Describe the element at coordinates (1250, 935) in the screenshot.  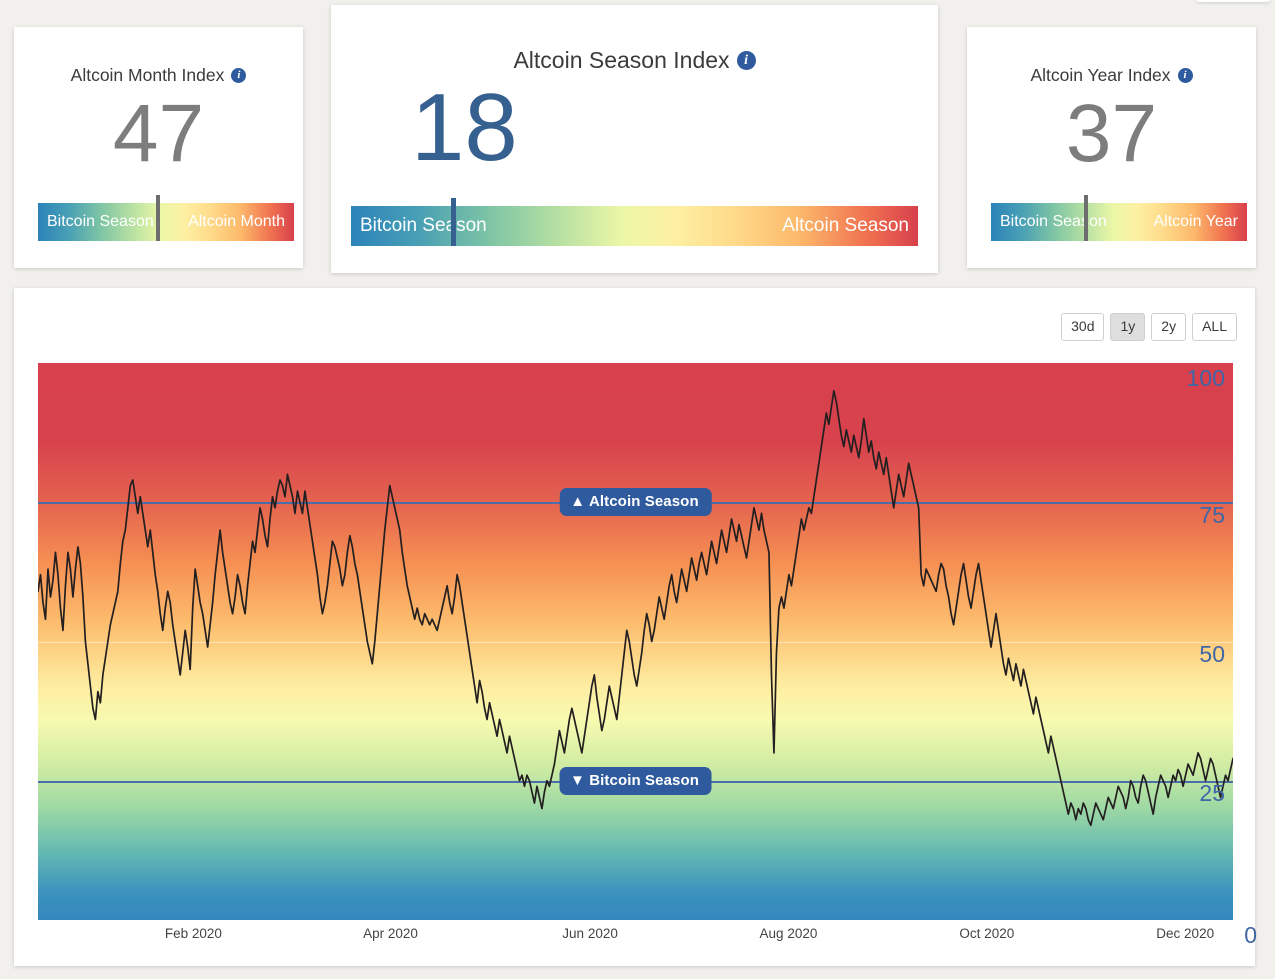
I see `y-axis-label-0: 0` at that location.